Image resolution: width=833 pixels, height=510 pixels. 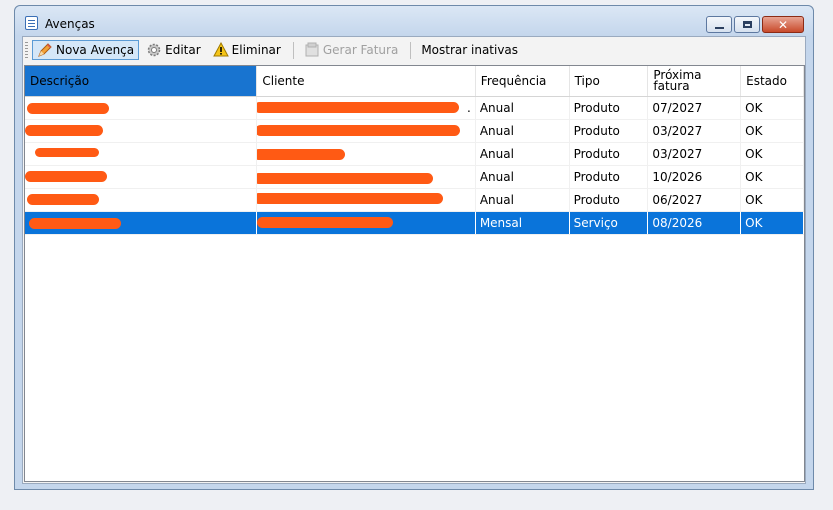 I want to click on column-header-frequencia: Frequência, so click(x=523, y=81).